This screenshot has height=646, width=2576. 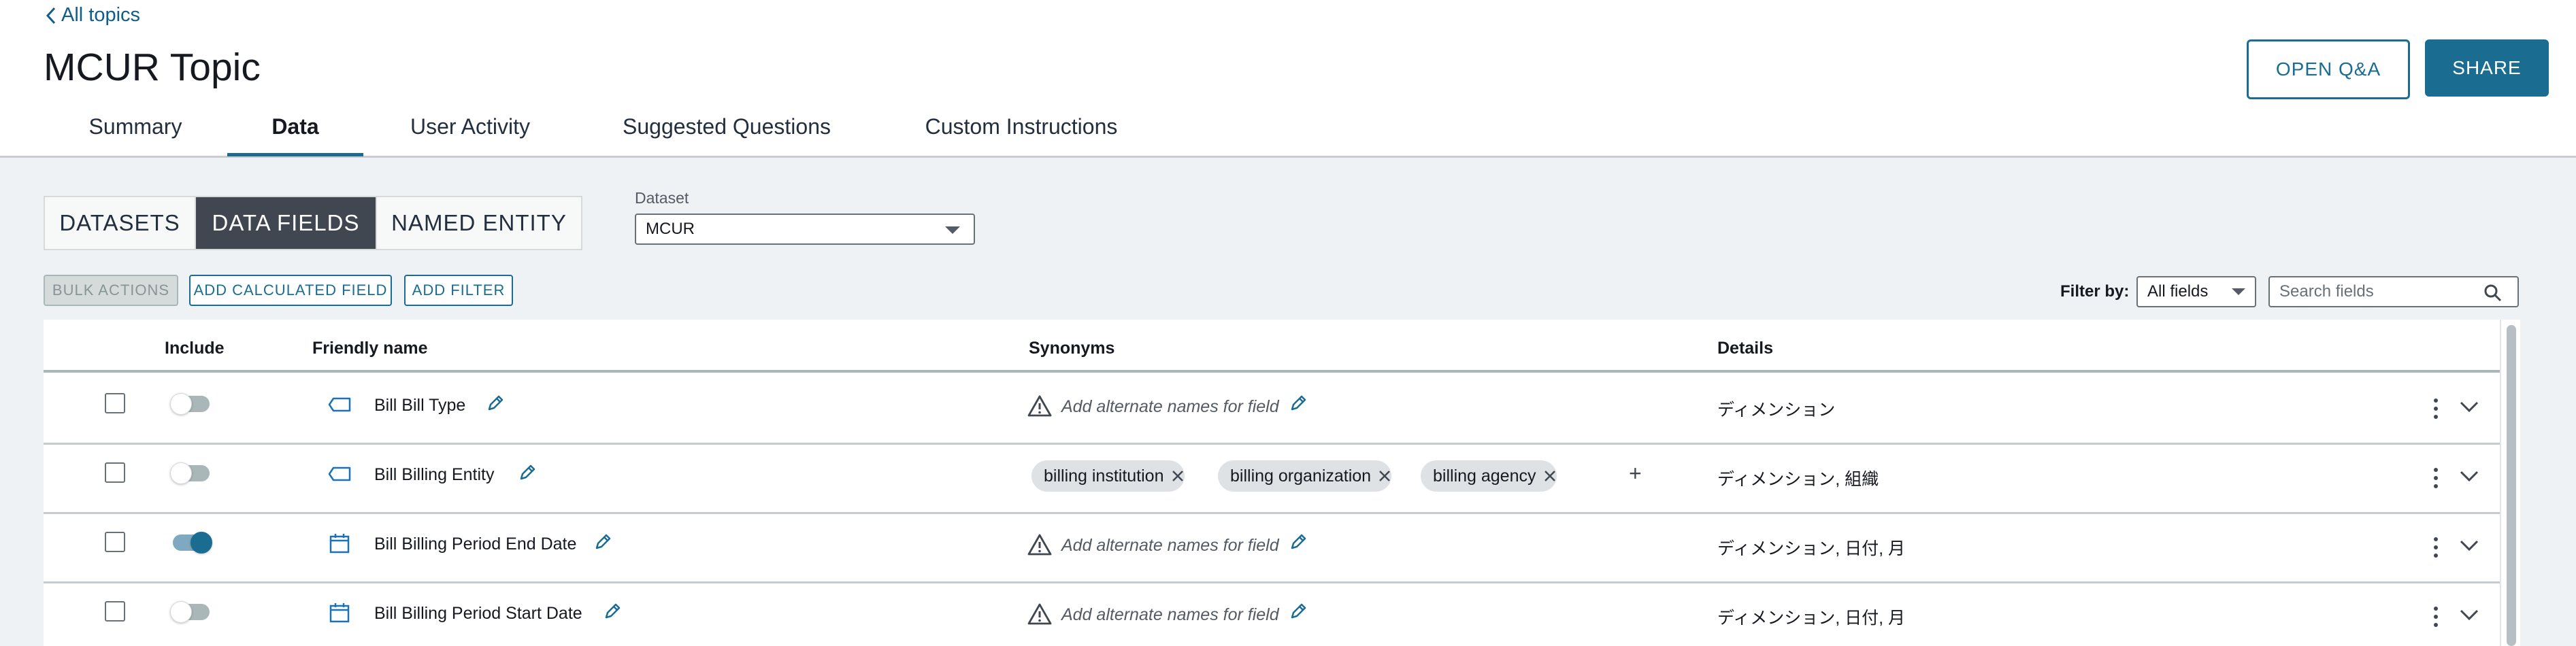 What do you see at coordinates (1301, 476) in the screenshot?
I see `synonym-chip-label: billing organization` at bounding box center [1301, 476].